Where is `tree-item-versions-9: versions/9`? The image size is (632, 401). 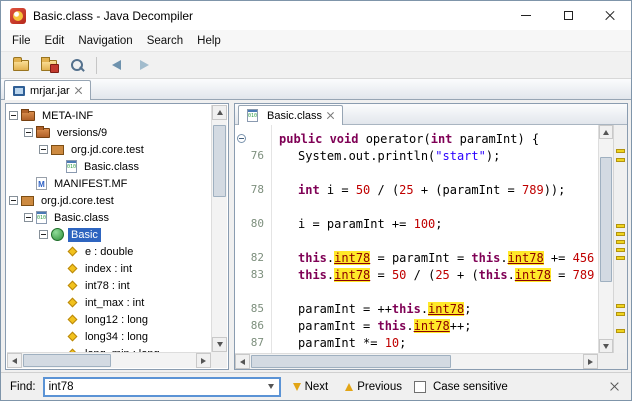
tree-item-versions-9: versions/9 is located at coordinates (109, 132).